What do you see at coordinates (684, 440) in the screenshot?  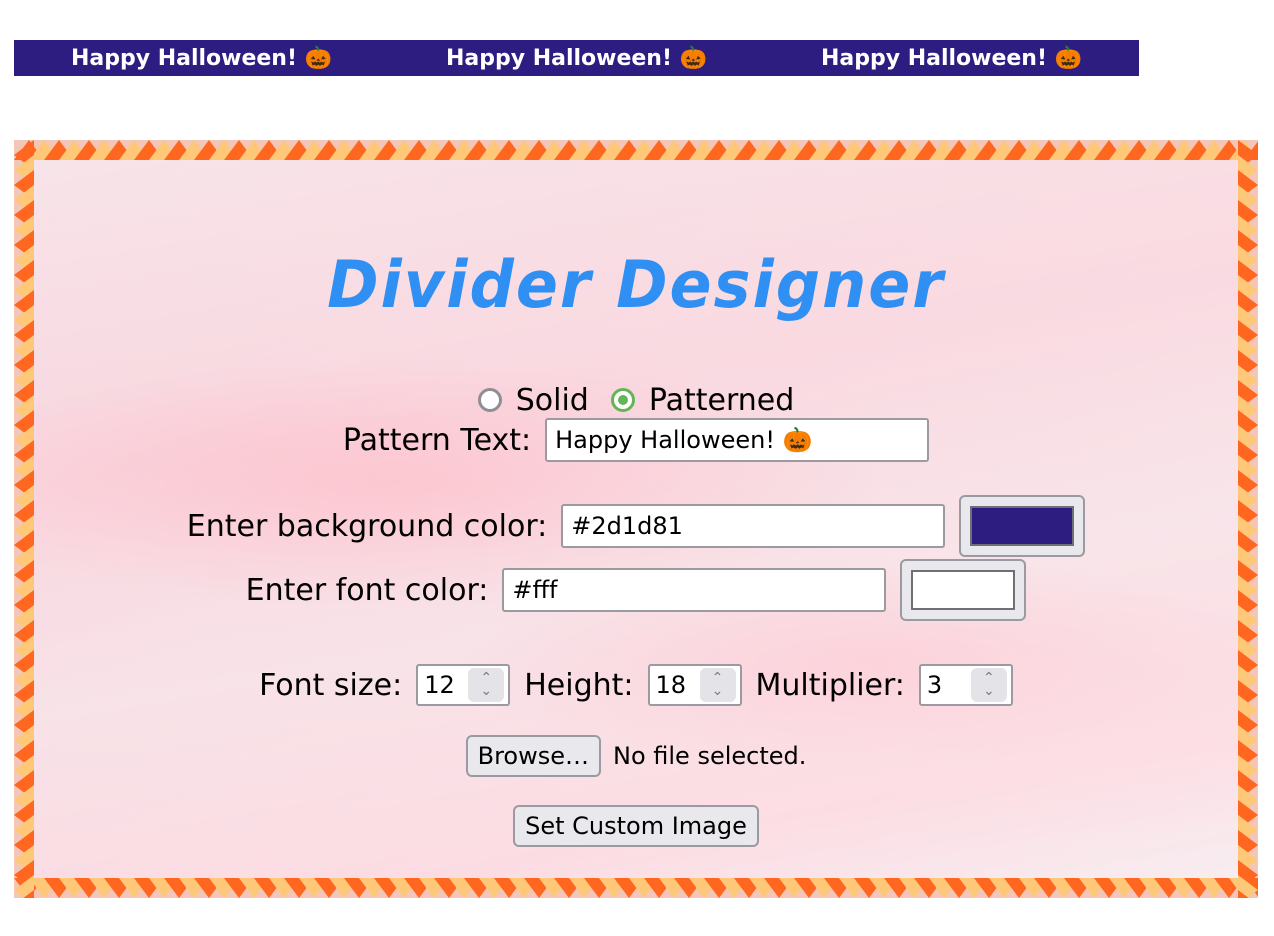 I see `pattern-text-value: Happy Halloween! 🎃` at bounding box center [684, 440].